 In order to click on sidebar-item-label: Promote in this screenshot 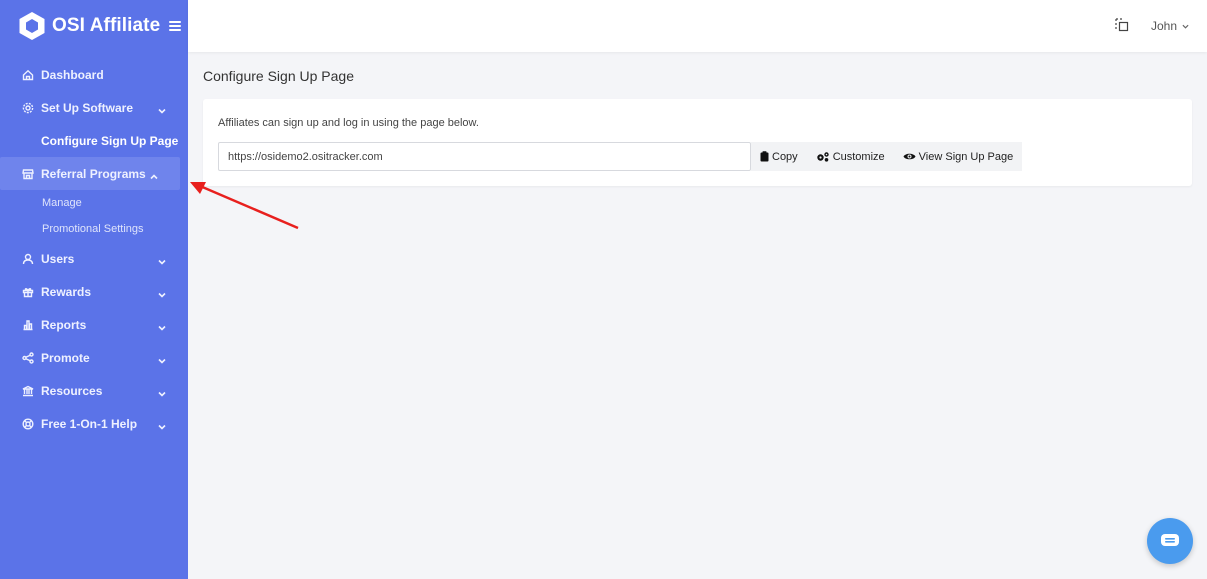, I will do `click(65, 357)`.